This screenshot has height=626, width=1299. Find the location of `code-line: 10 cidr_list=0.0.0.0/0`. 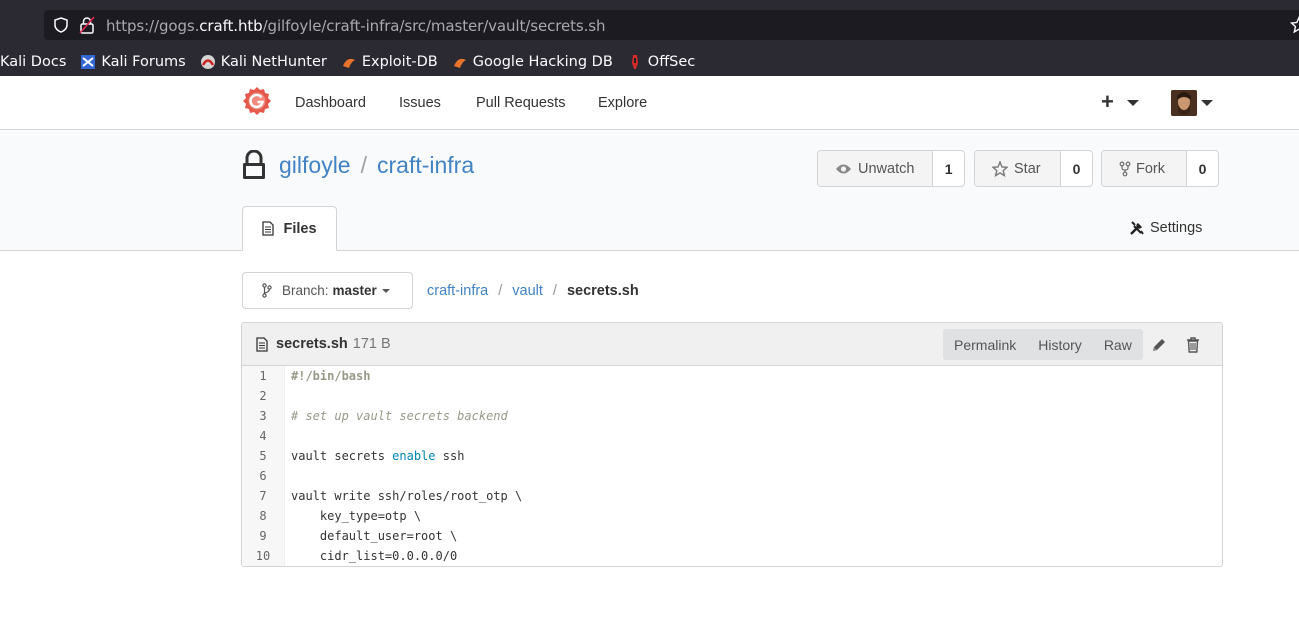

code-line: 10 cidr_list=0.0.0.0/0 is located at coordinates (732, 556).